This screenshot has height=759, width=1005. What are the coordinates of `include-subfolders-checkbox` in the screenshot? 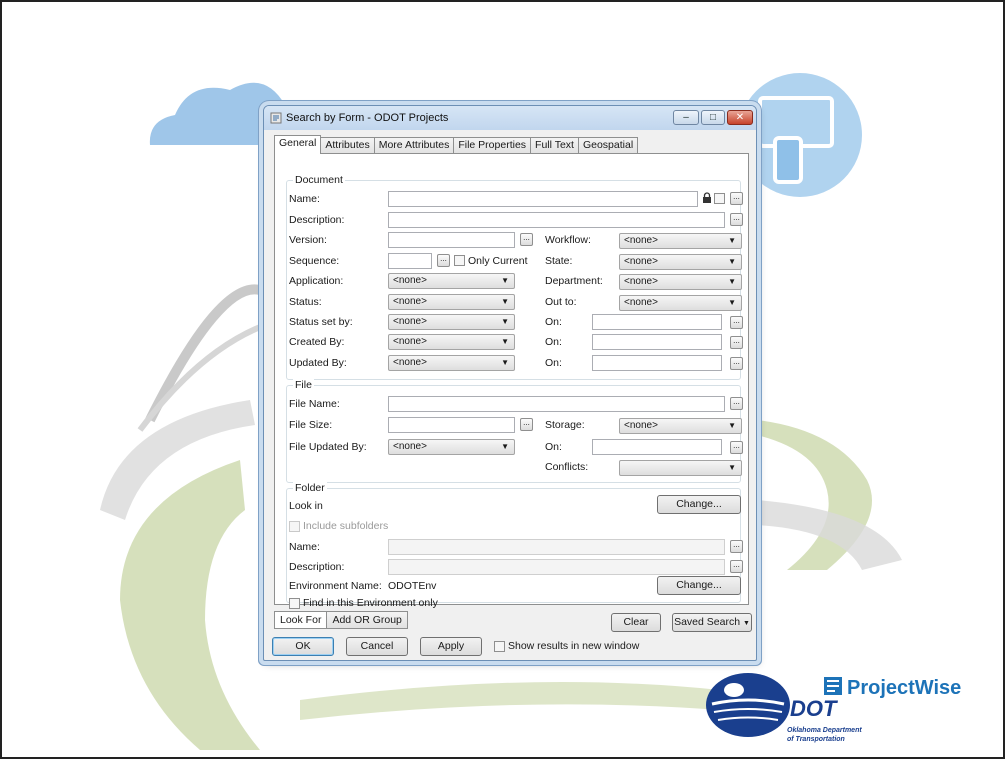 It's located at (294, 526).